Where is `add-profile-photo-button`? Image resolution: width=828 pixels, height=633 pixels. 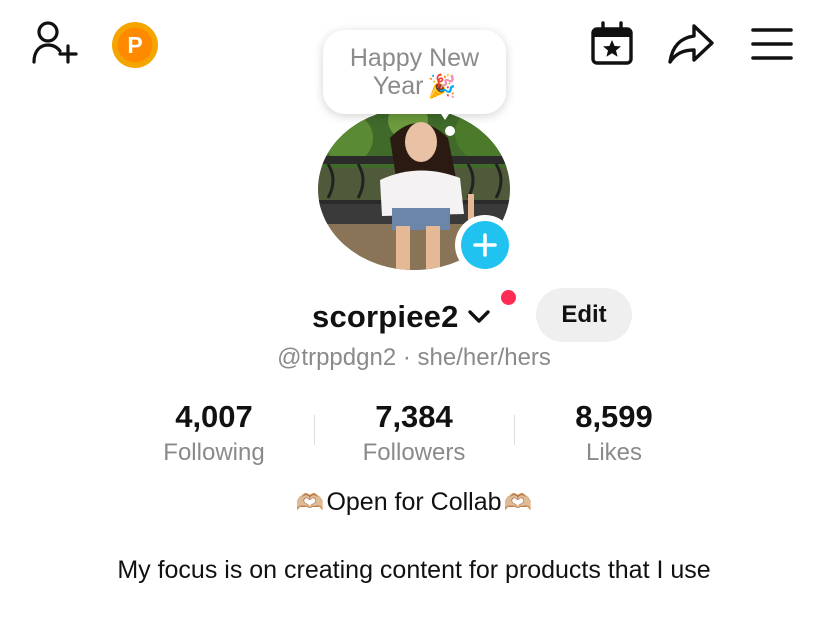
add-profile-photo-button is located at coordinates (485, 245).